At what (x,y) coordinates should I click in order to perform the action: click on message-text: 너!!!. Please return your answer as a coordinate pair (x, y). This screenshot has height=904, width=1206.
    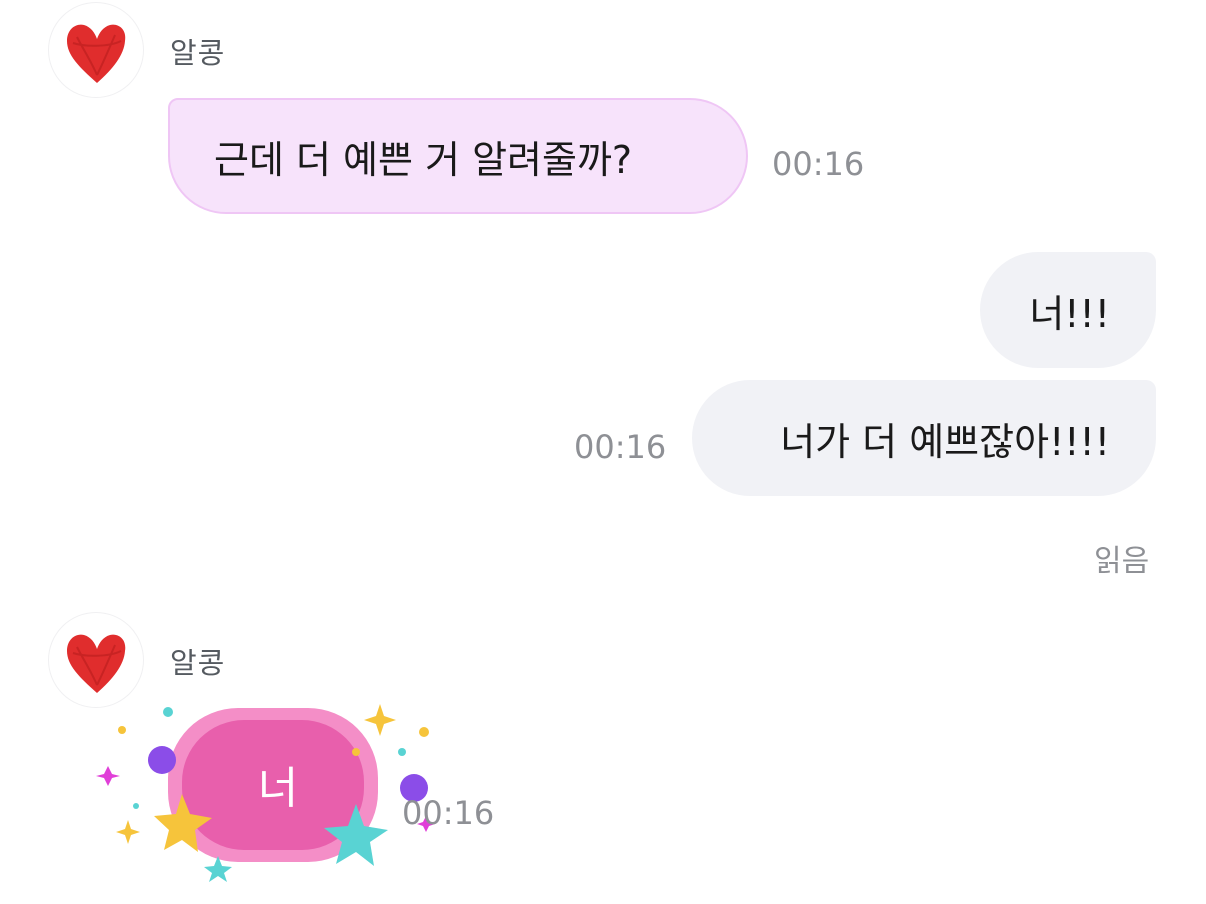
    Looking at the image, I should click on (1069, 313).